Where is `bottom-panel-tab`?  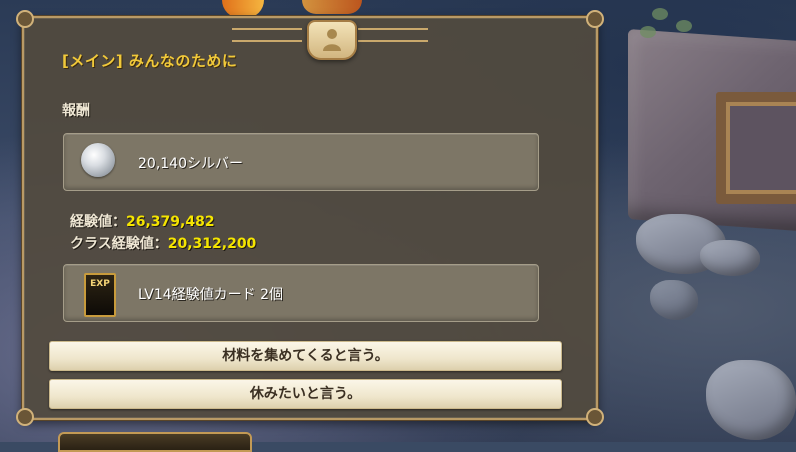 bottom-panel-tab is located at coordinates (155, 442).